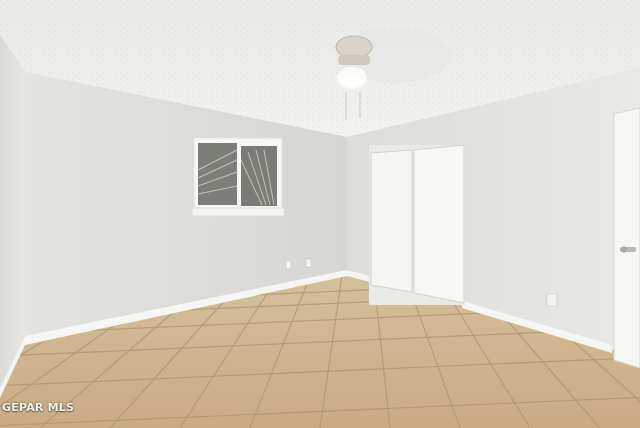 The image size is (640, 428). I want to click on door, so click(626, 238).